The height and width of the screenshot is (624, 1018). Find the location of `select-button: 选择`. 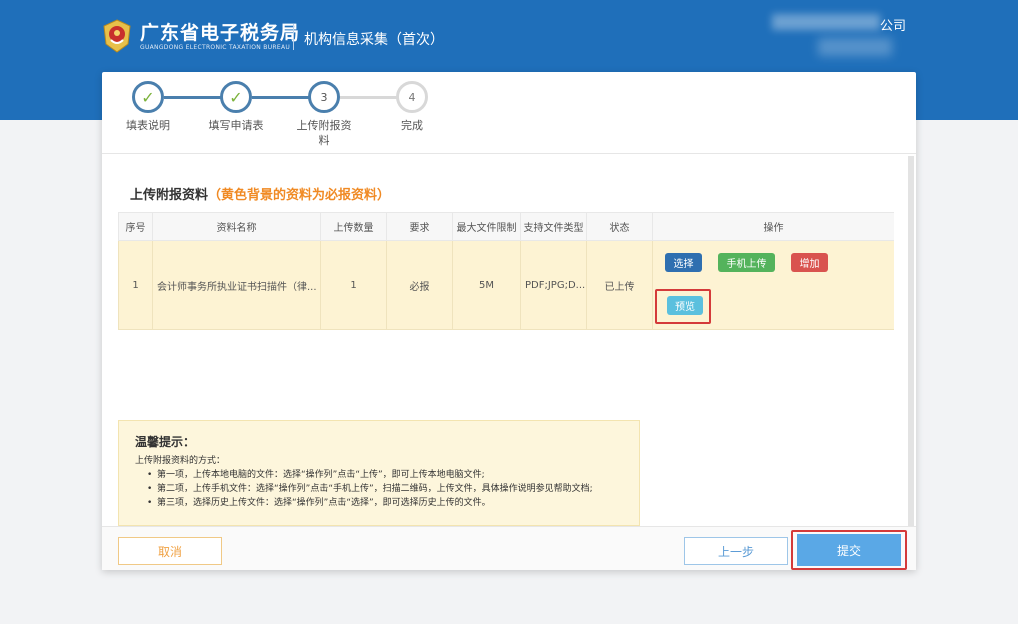

select-button: 选择 is located at coordinates (683, 262).